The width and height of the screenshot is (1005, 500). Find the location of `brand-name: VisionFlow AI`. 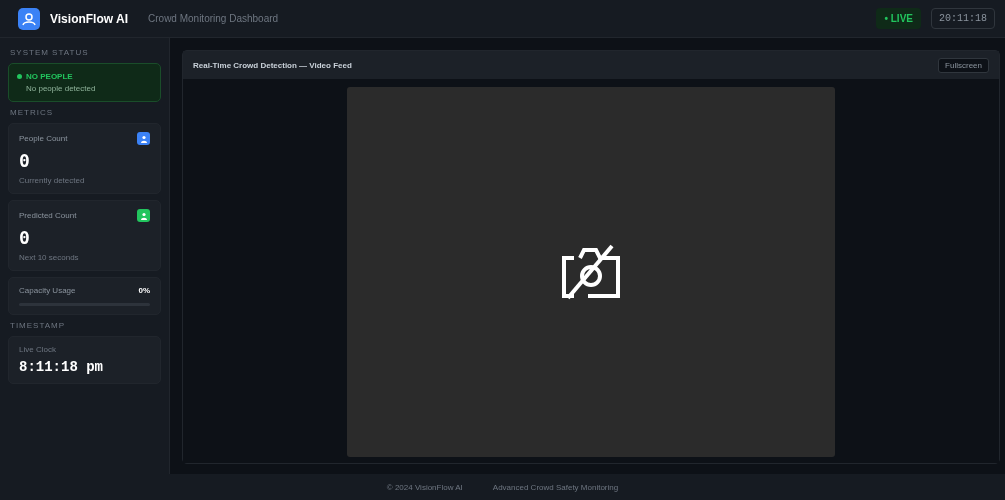

brand-name: VisionFlow AI is located at coordinates (89, 18).